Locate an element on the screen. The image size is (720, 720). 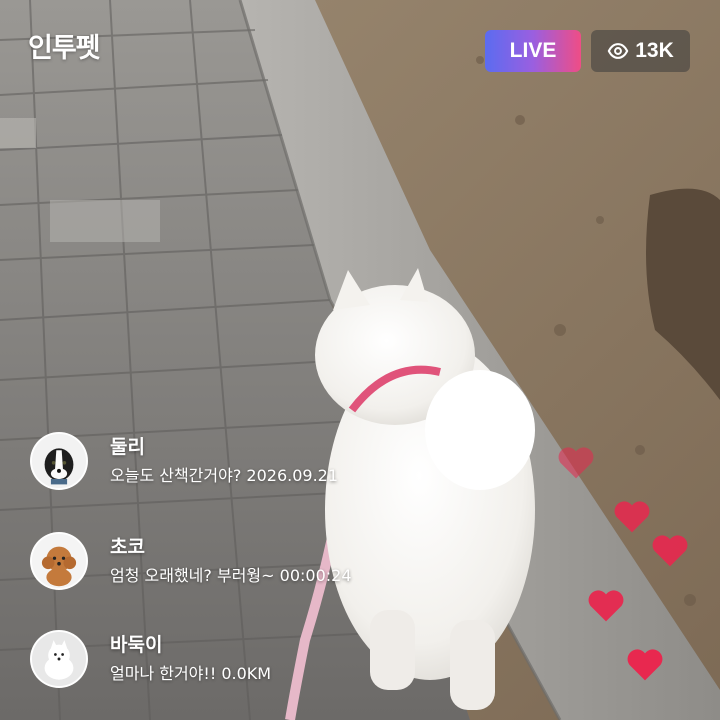
spitz-avatar is located at coordinates (59, 659).